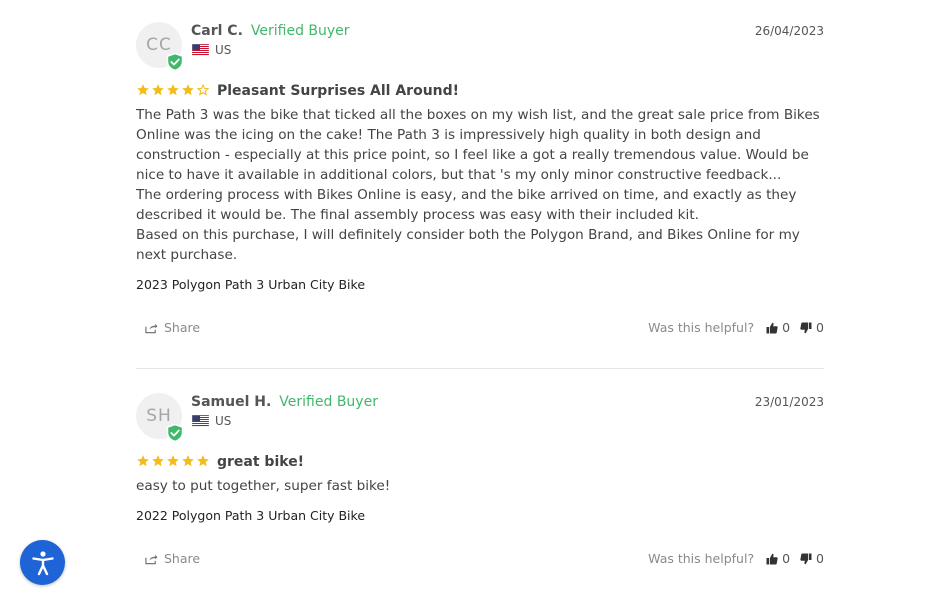 This screenshot has height=595, width=949. What do you see at coordinates (217, 31) in the screenshot?
I see `reviewer-name-text: Carl C.` at bounding box center [217, 31].